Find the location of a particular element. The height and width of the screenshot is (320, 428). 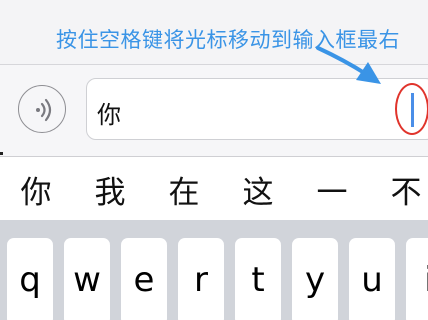

candidate-word: 你 is located at coordinates (36, 189).